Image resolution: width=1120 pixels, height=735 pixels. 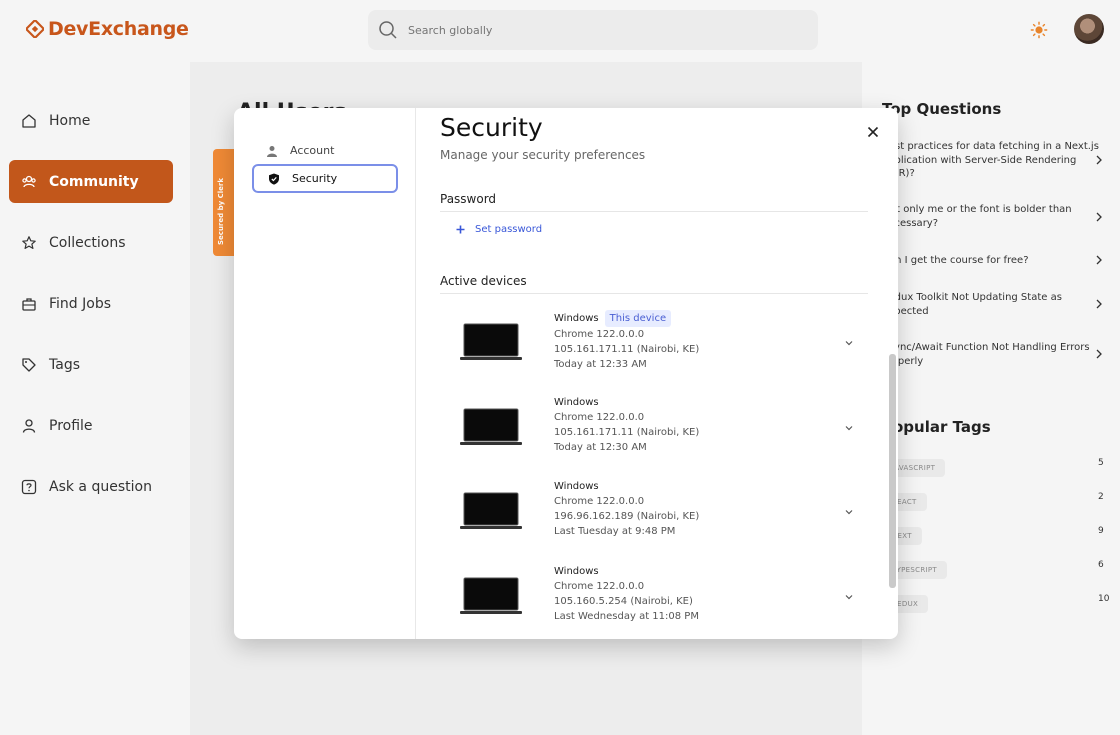 I want to click on device-last-active: Today at 12:30 AM, so click(x=600, y=447).